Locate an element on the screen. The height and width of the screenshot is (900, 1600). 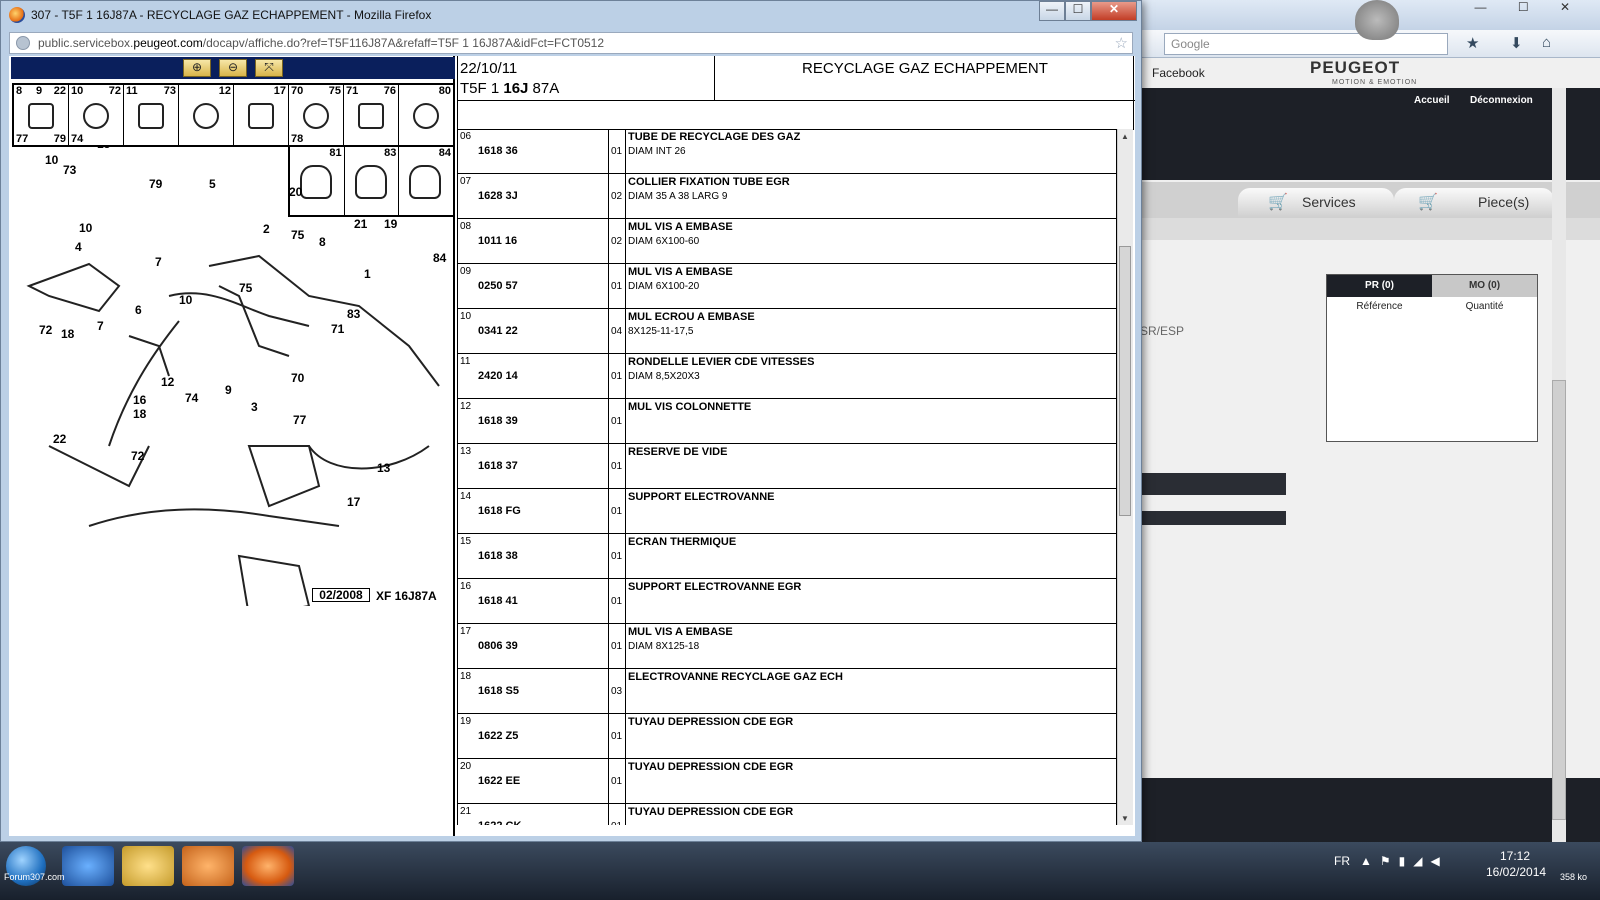
part-reference: 0806 39 is located at coordinates (498, 646).